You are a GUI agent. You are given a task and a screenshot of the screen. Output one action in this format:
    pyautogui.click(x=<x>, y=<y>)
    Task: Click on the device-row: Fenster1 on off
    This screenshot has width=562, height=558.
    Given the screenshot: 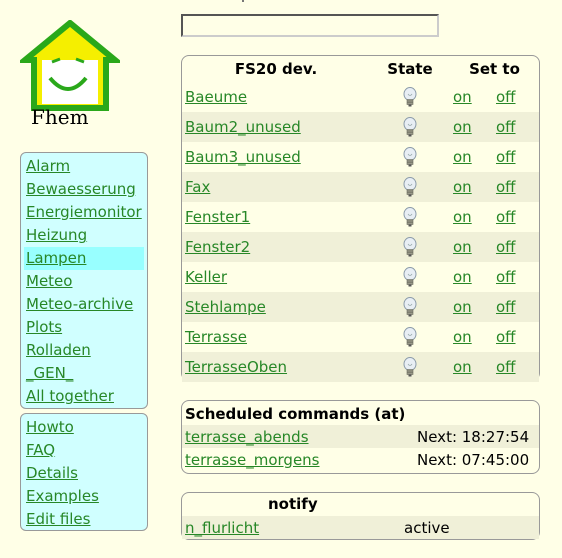 What is the action you would take?
    pyautogui.click(x=360, y=217)
    